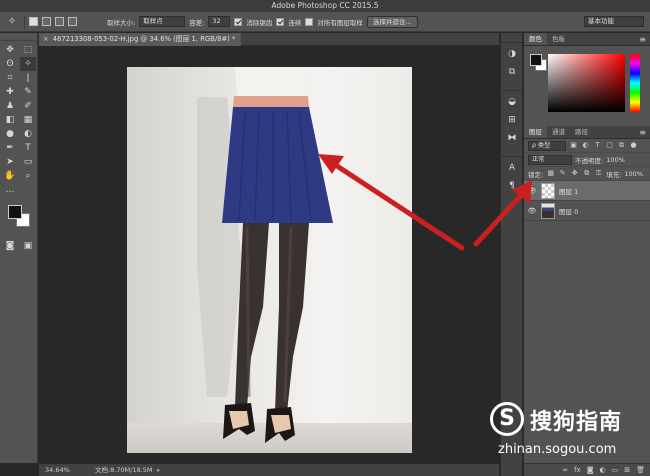 The image size is (650, 476). Describe the element at coordinates (535, 39) in the screenshot. I see `tab-color: 颜色` at that location.